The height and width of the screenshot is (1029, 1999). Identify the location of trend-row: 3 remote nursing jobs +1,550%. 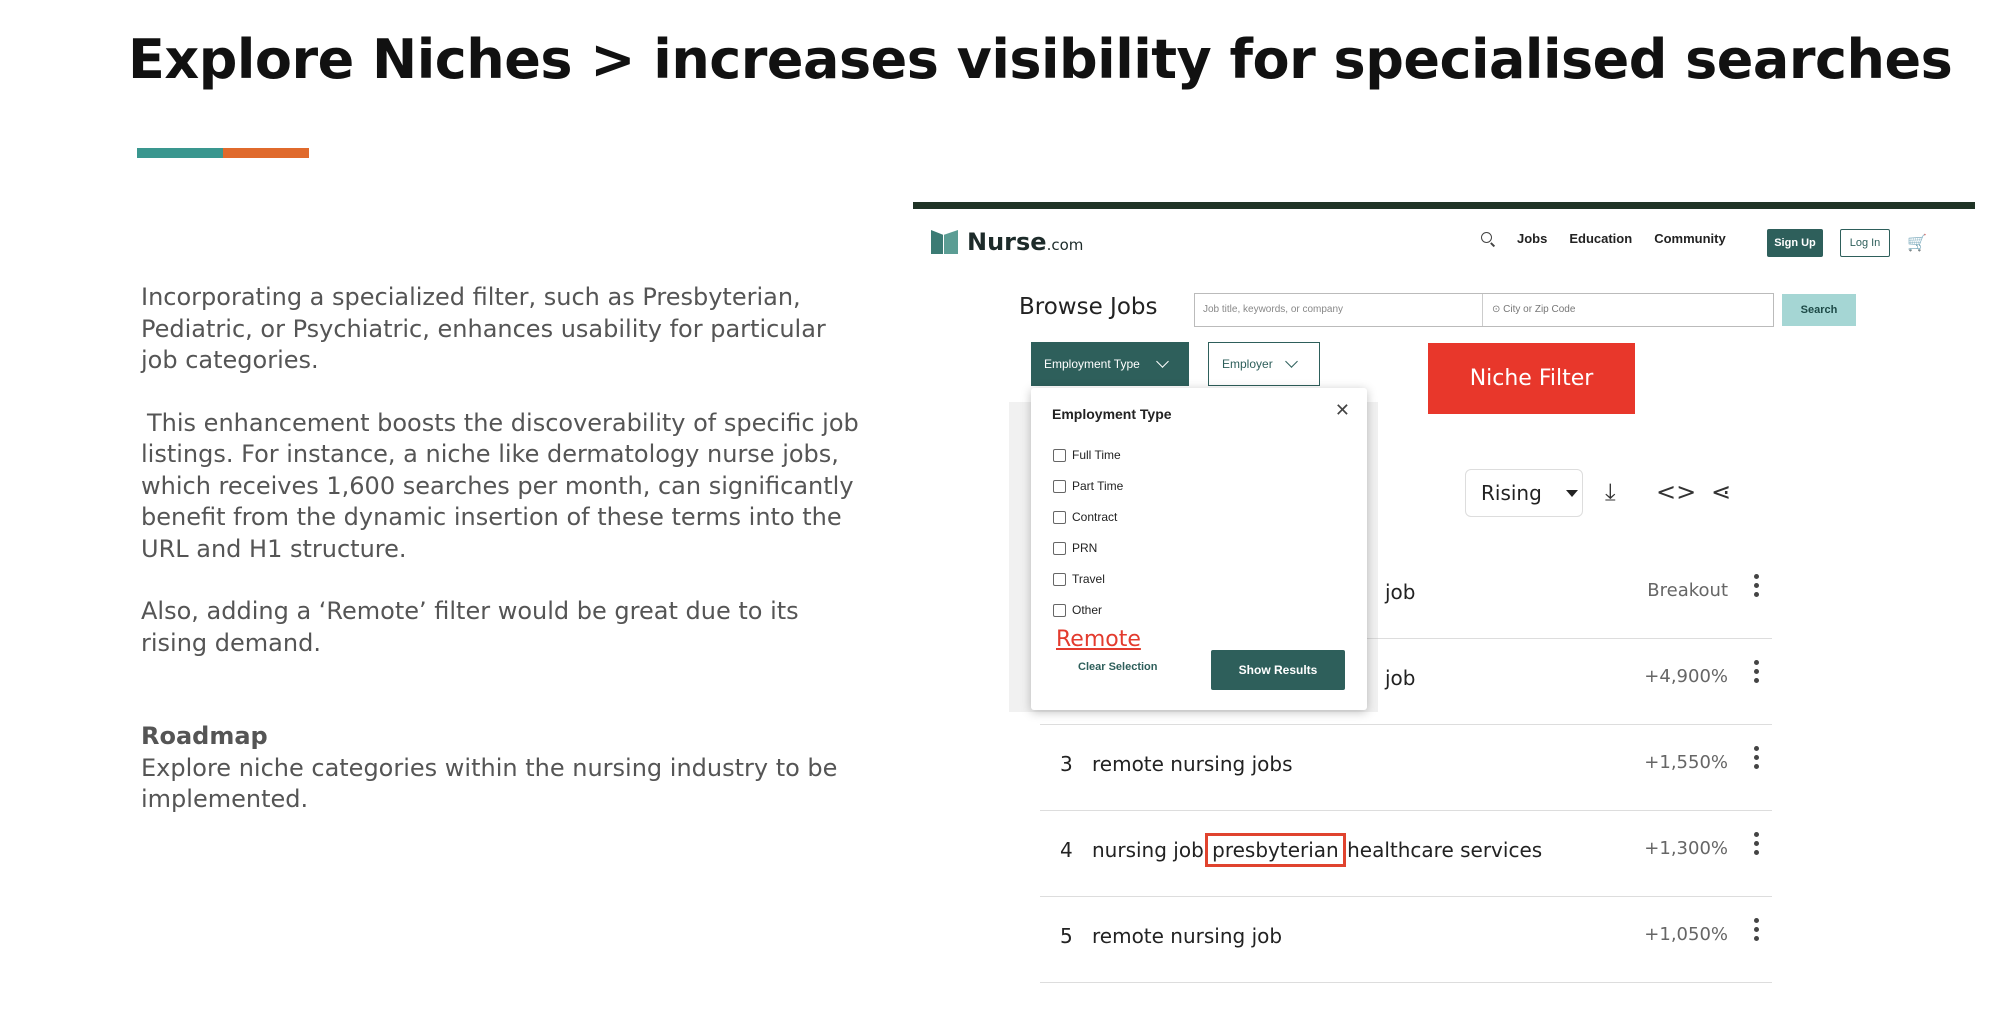
(1406, 767).